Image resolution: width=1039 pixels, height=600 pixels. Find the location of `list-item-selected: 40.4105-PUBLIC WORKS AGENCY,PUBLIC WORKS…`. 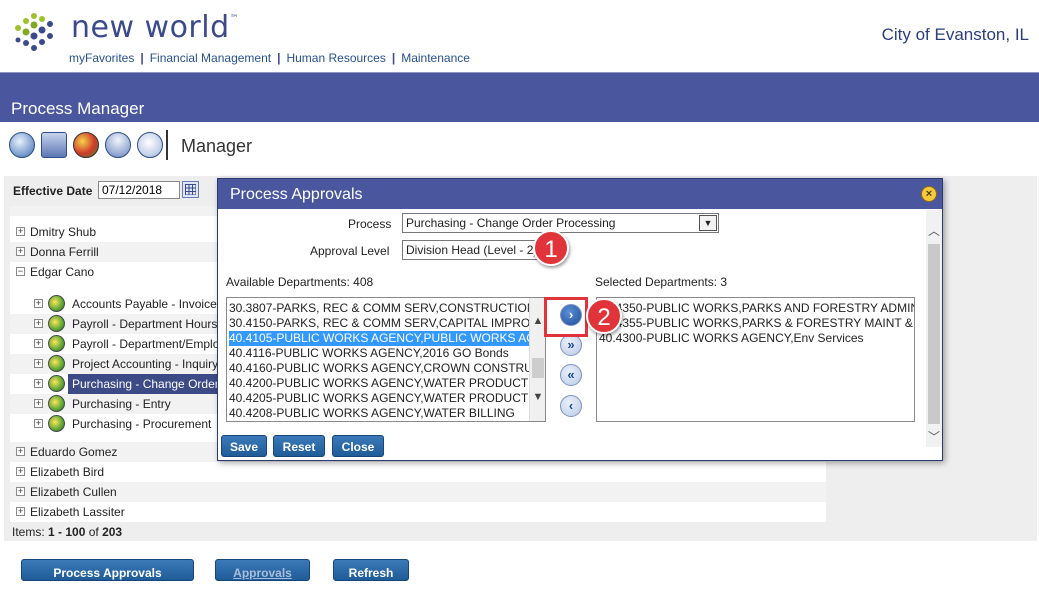

list-item-selected: 40.4105-PUBLIC WORKS AGENCY,PUBLIC WORKS… is located at coordinates (387, 338).